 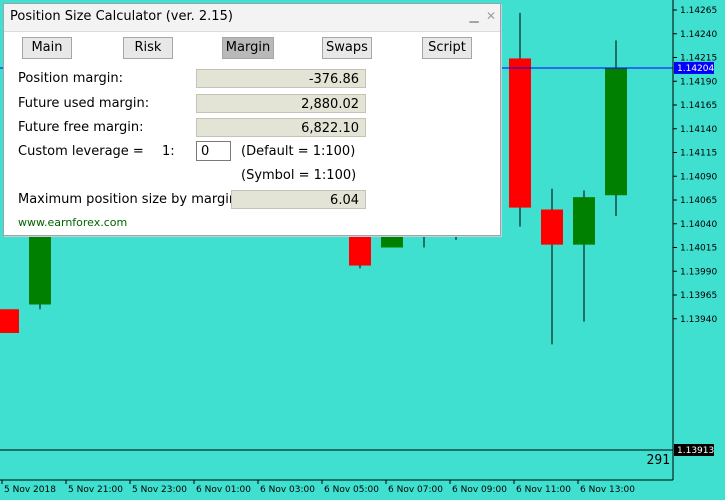 I want to click on future-free-margin-label: Future free margin:, so click(x=81, y=127).